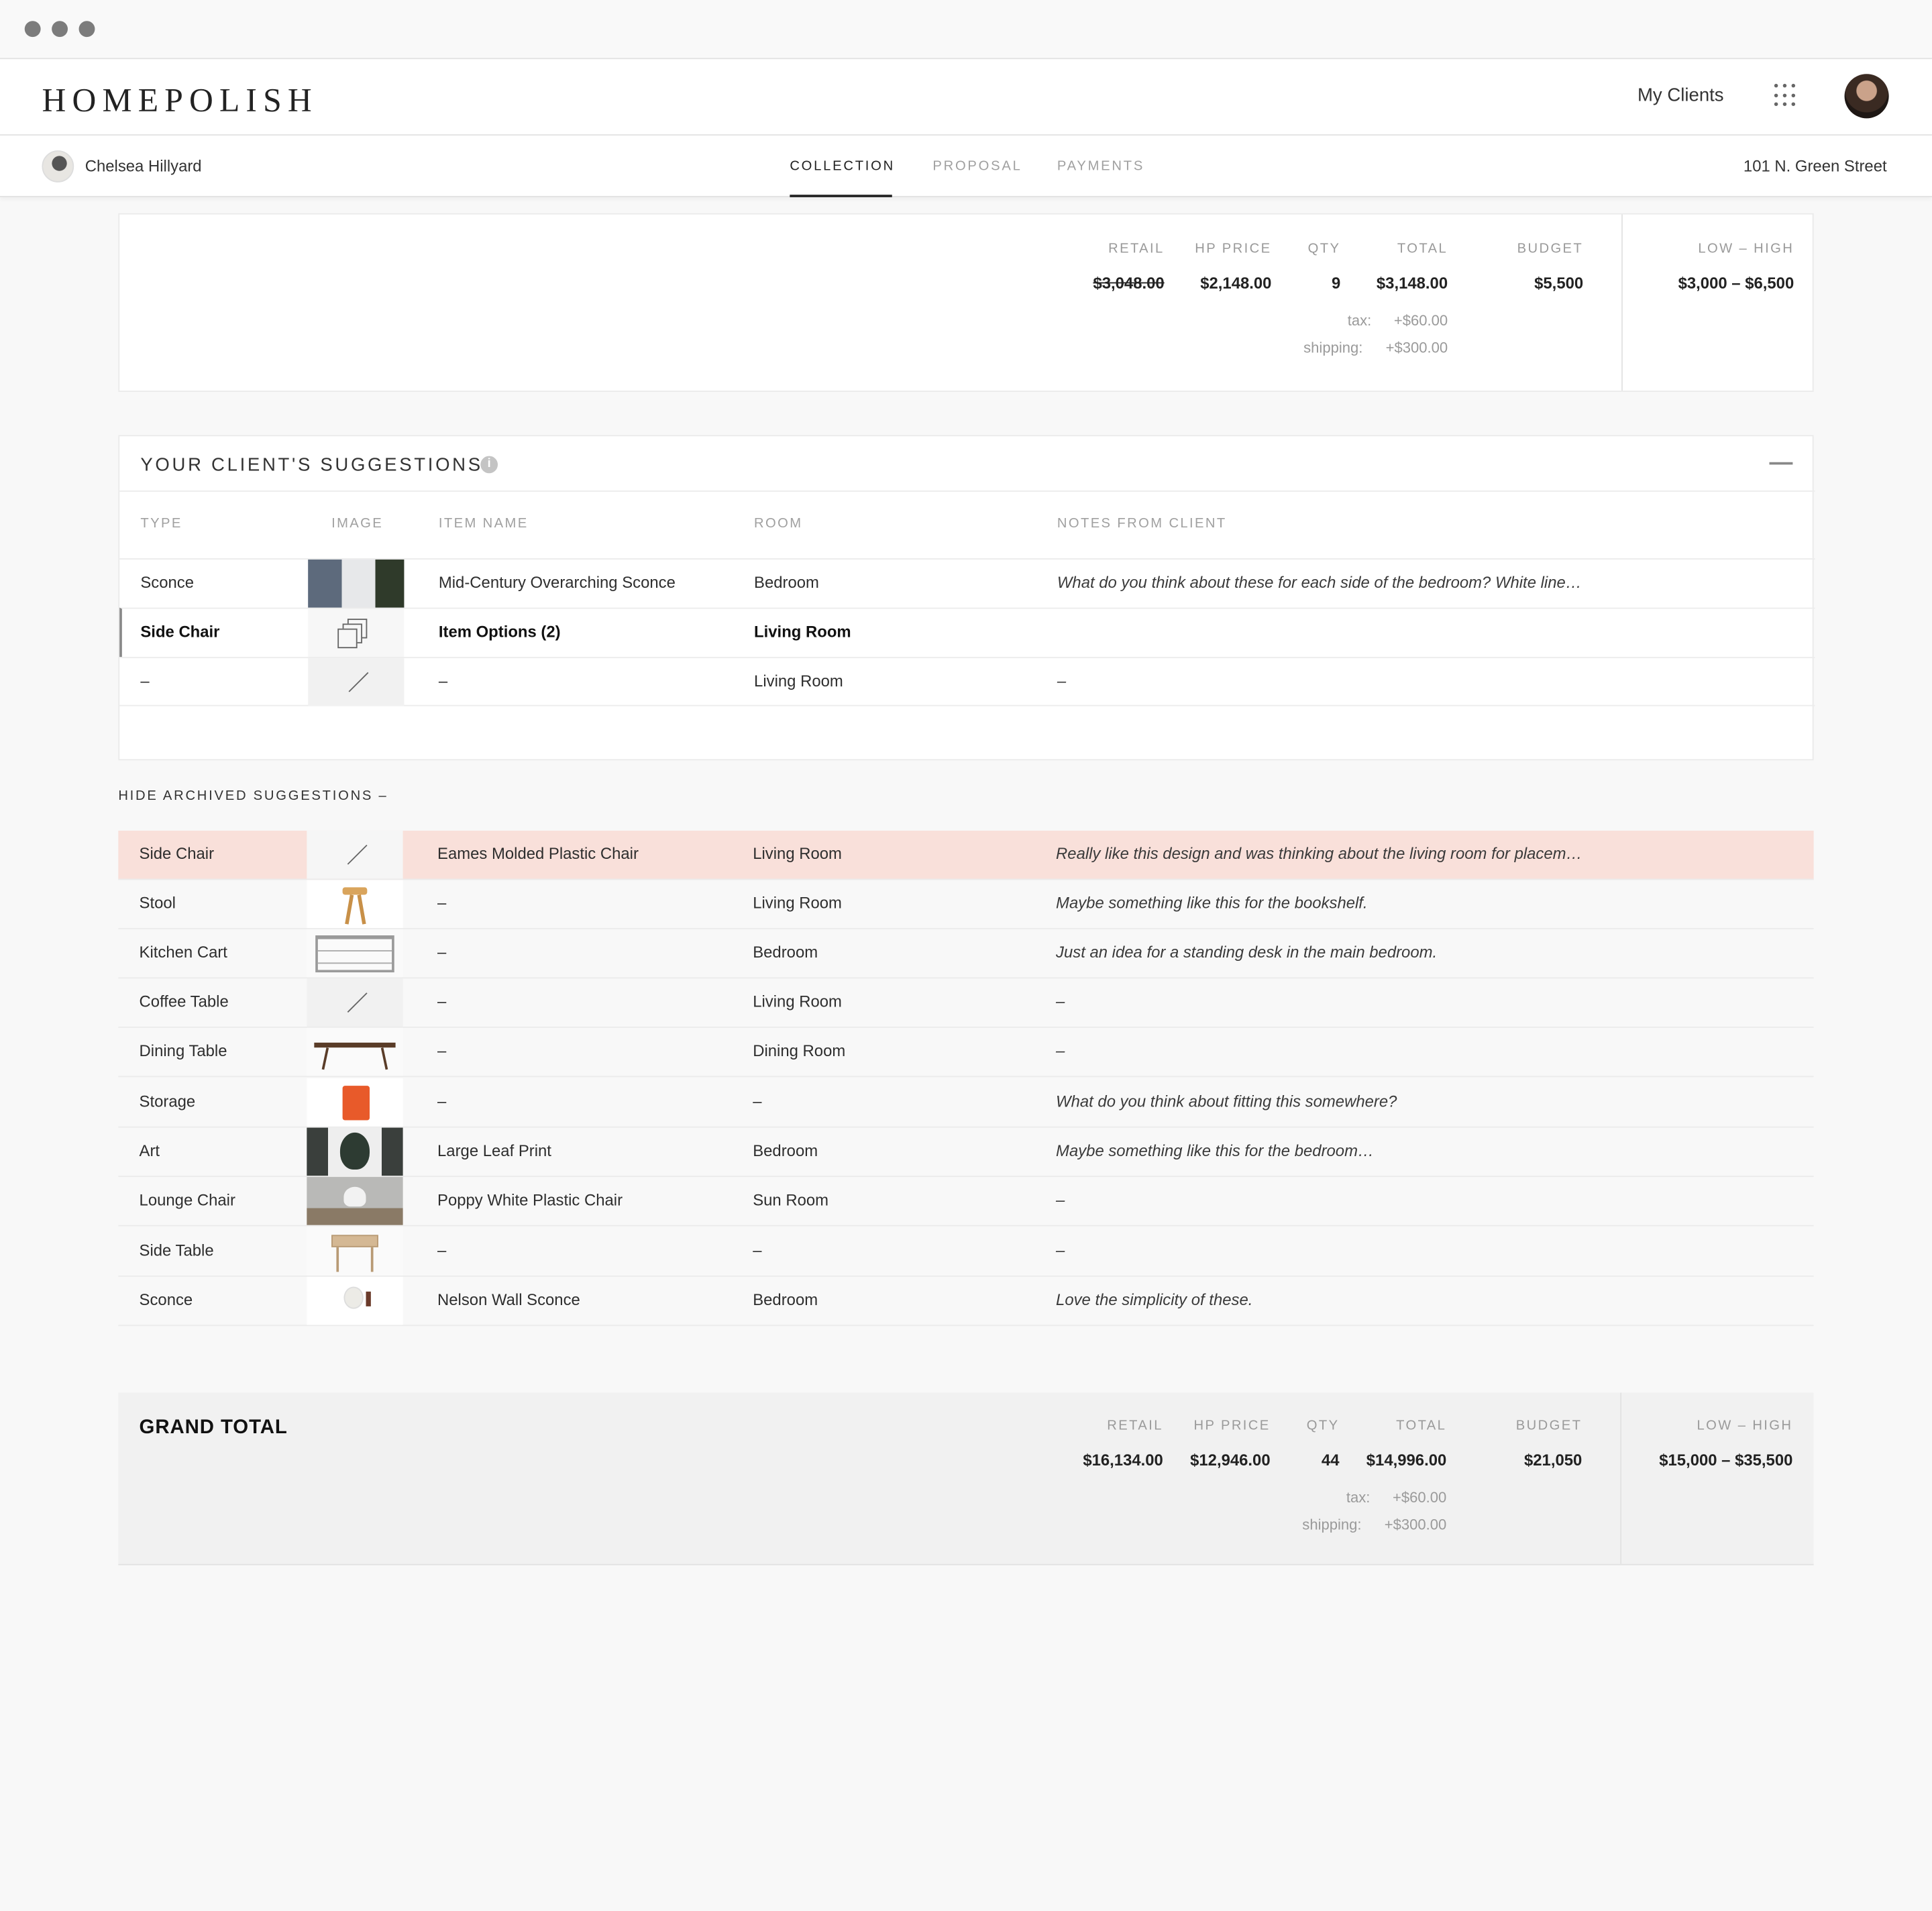 Image resolution: width=1932 pixels, height=1911 pixels. I want to click on leaf-print-photo, so click(355, 1152).